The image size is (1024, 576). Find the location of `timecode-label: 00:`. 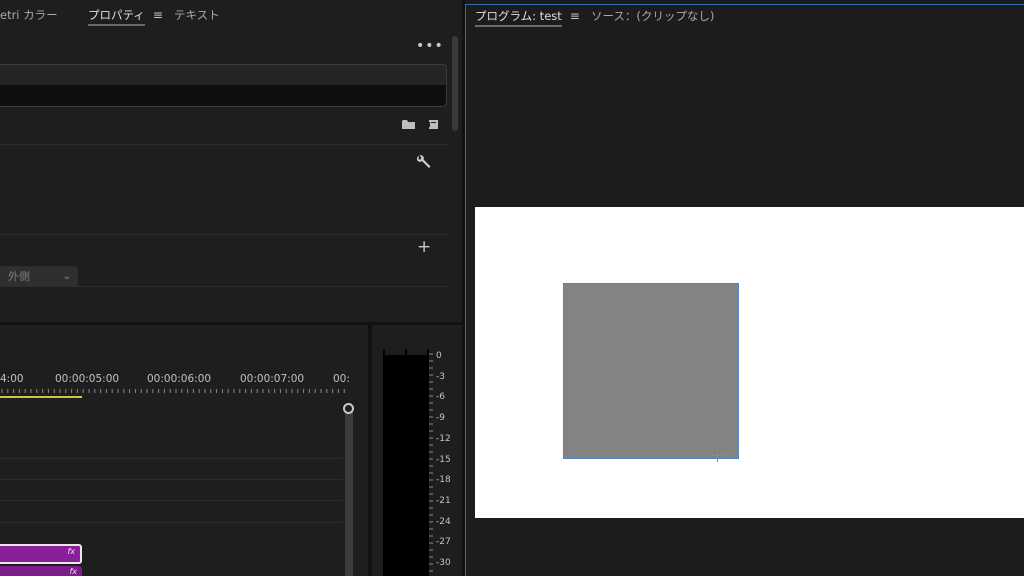

timecode-label: 00: is located at coordinates (341, 379).